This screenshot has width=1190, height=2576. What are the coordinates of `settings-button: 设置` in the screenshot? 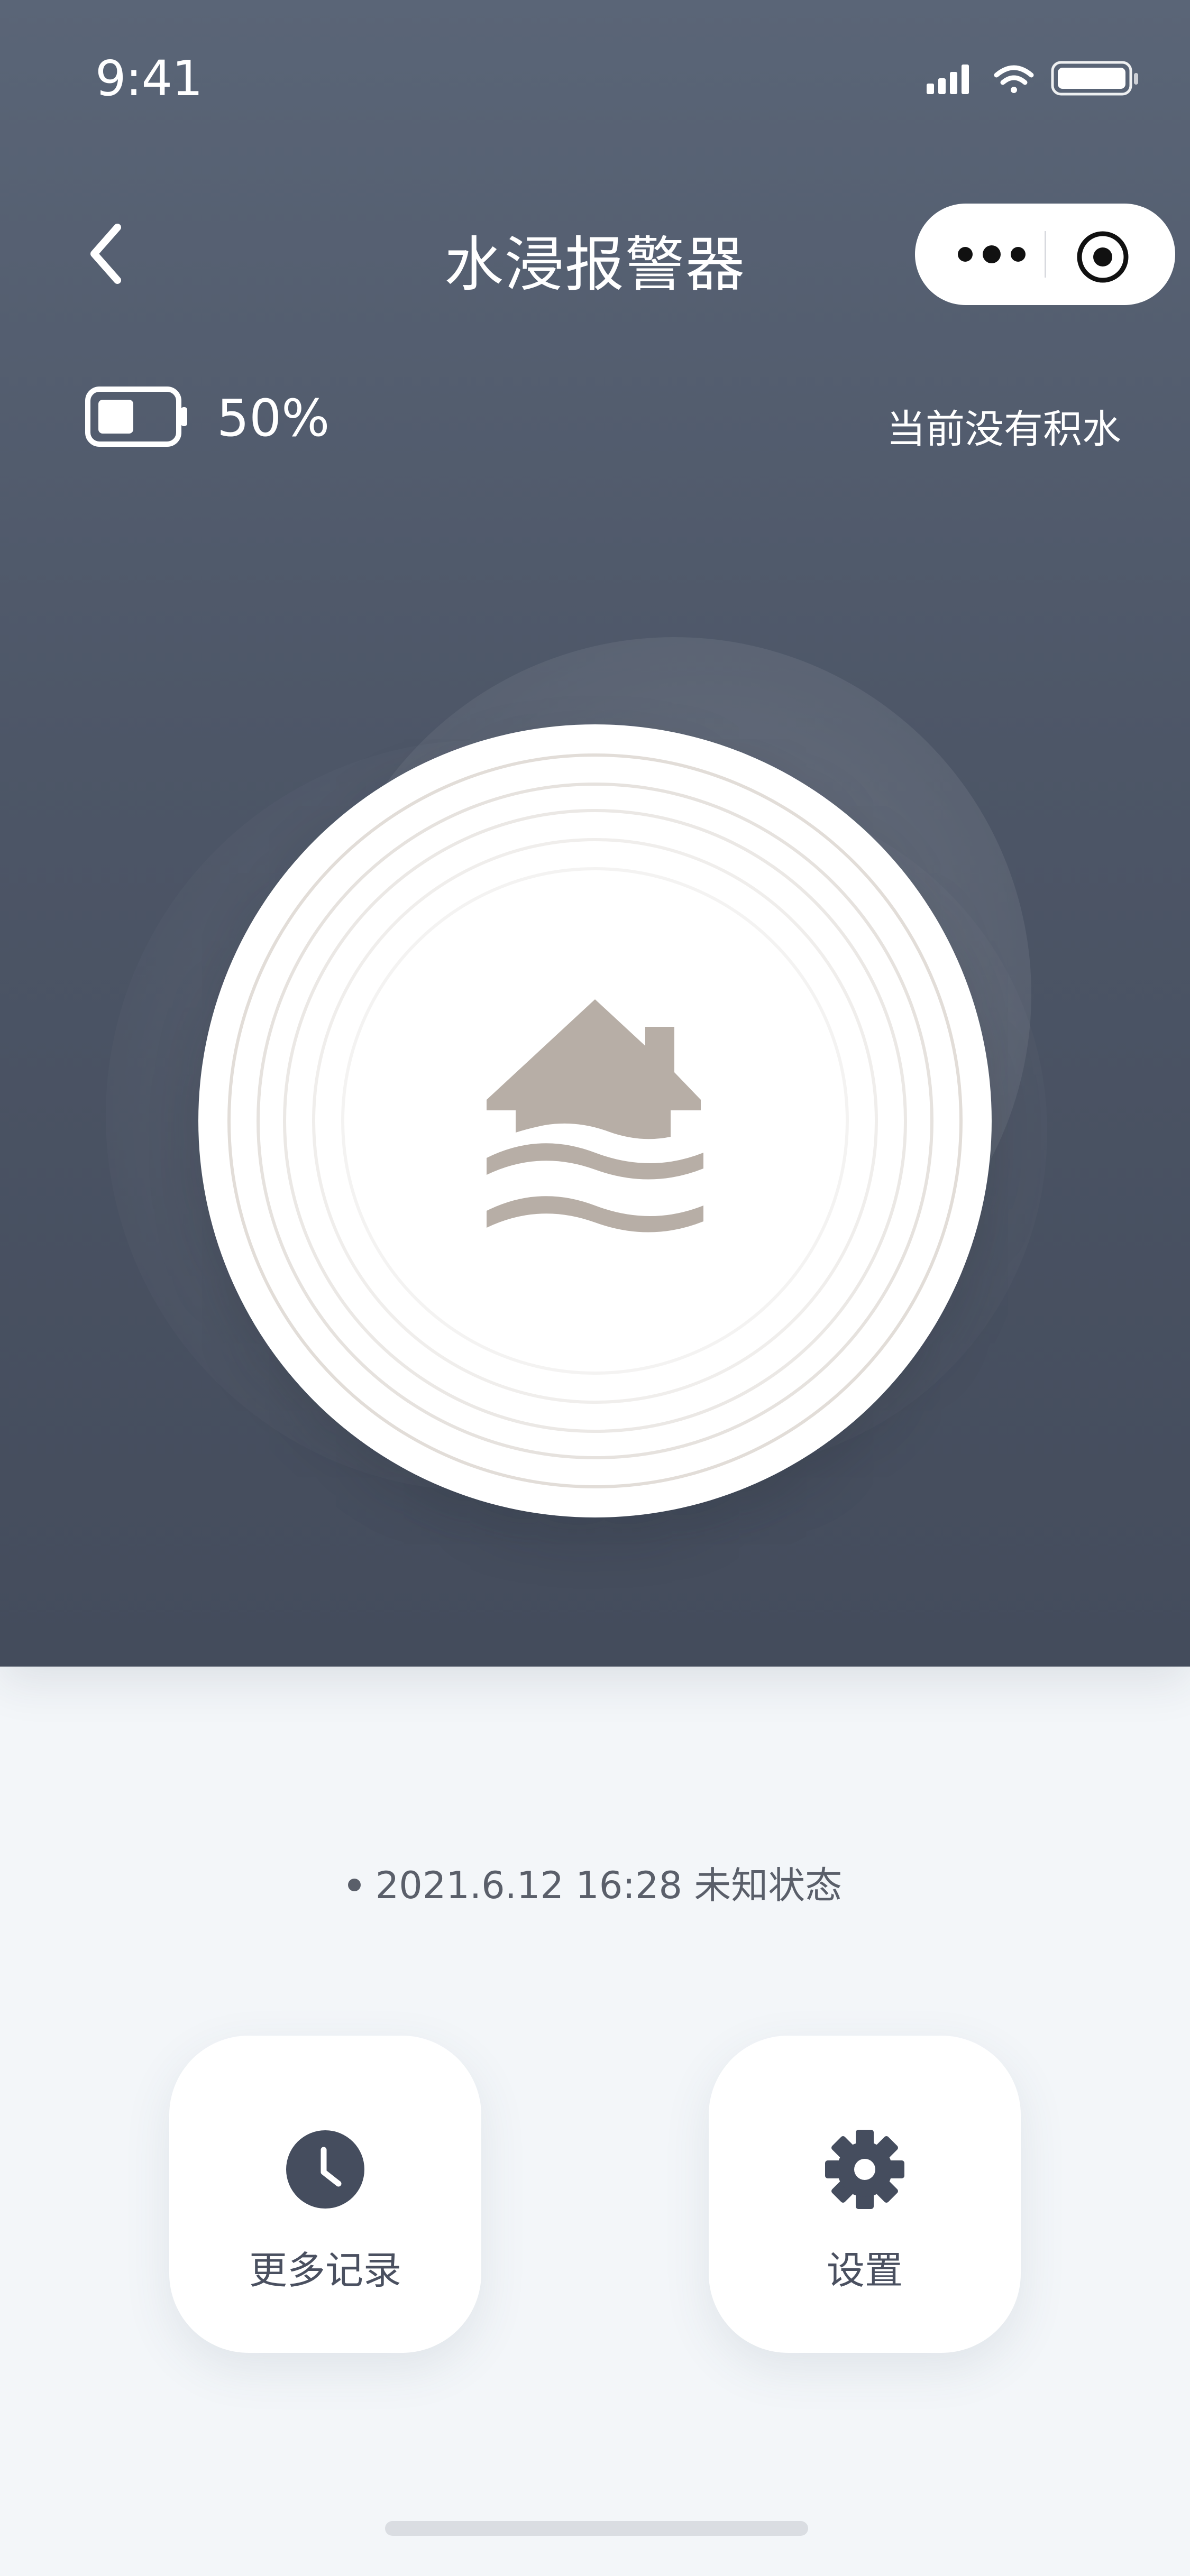 It's located at (865, 2194).